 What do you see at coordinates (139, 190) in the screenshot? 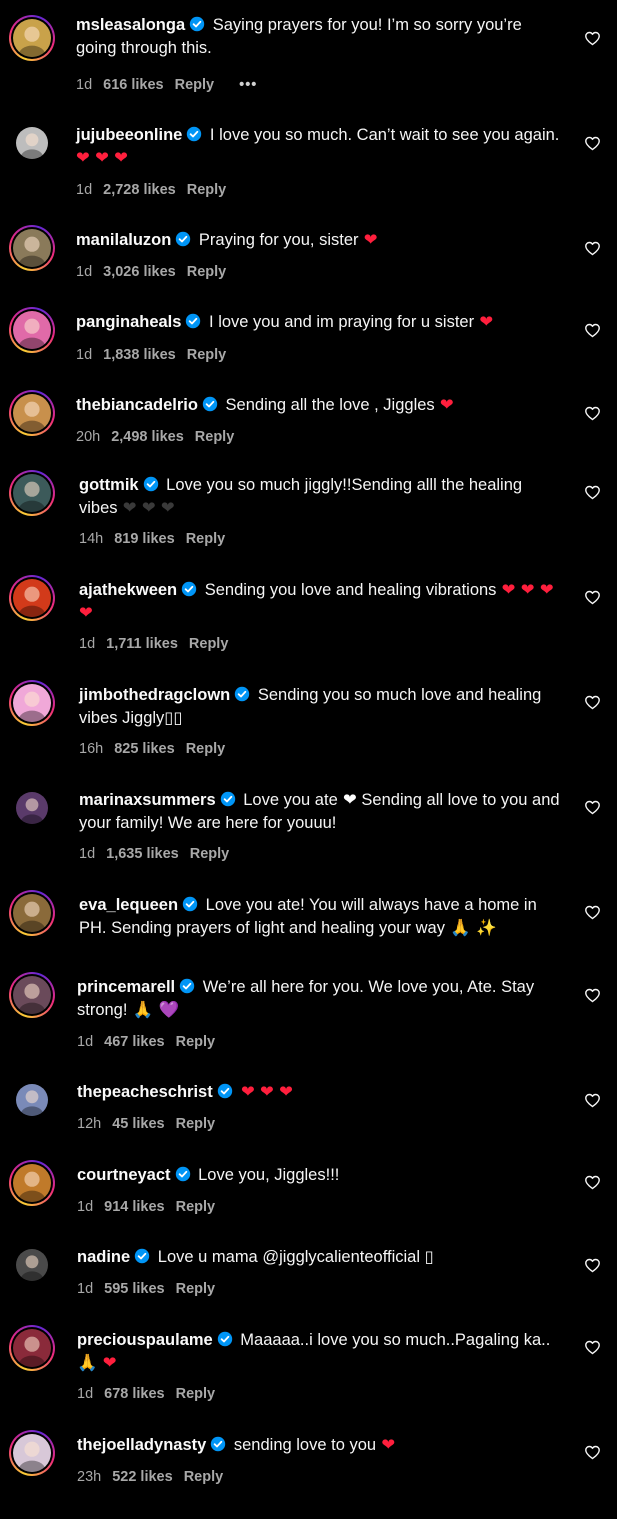
I see `likes-count: 2,728 likes` at bounding box center [139, 190].